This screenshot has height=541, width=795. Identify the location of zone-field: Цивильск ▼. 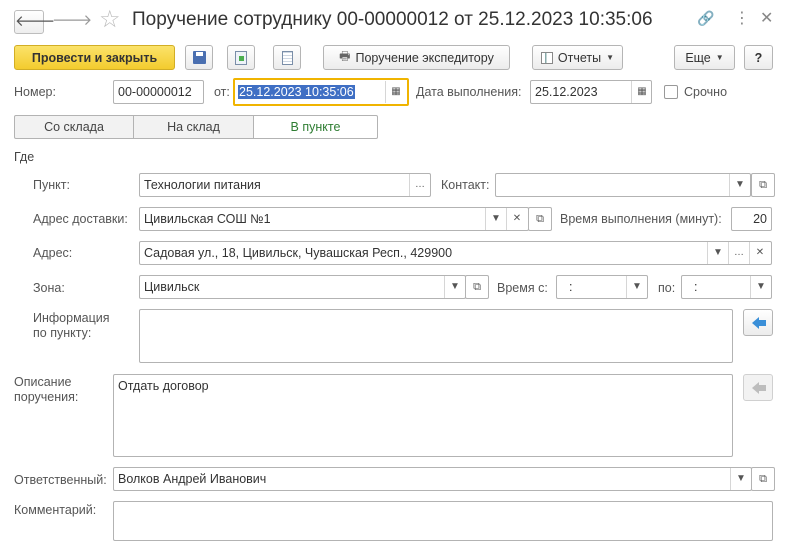
(302, 287).